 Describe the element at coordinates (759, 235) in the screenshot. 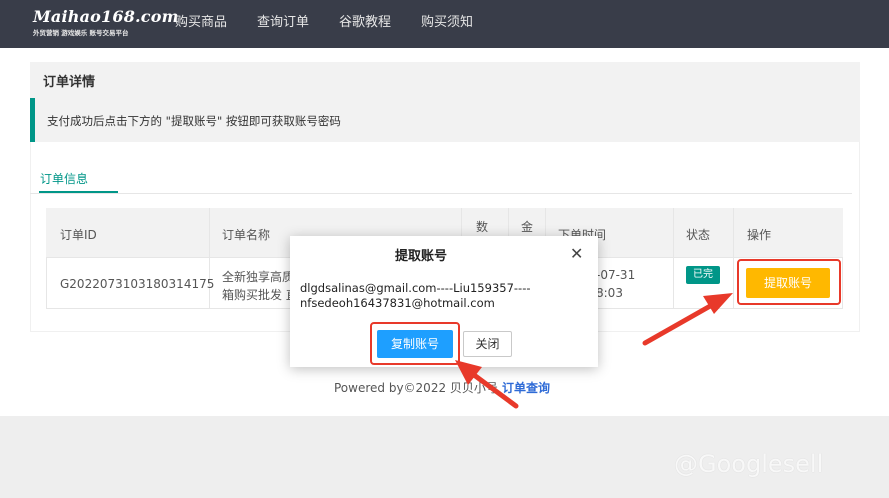

I see `column-header-action: 操作` at that location.